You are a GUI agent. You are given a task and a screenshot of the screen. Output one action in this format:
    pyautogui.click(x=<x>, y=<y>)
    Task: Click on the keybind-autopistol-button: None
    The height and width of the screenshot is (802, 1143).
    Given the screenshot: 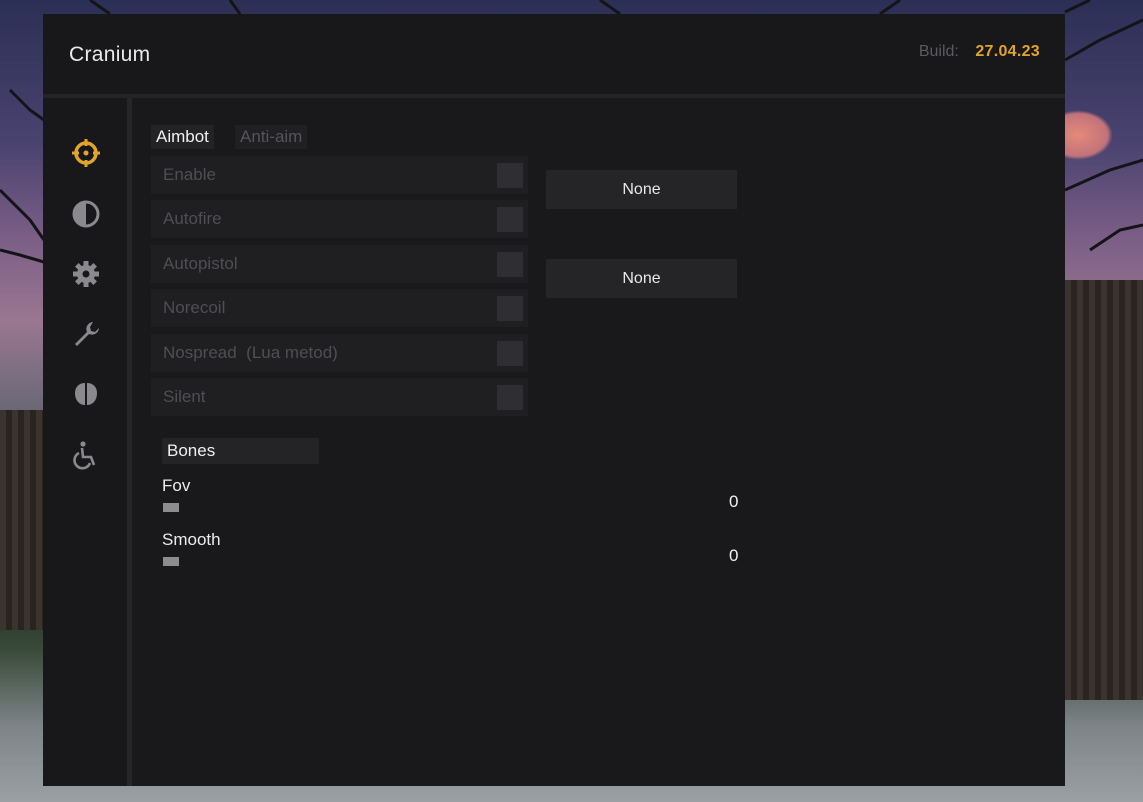 What is the action you would take?
    pyautogui.click(x=641, y=278)
    